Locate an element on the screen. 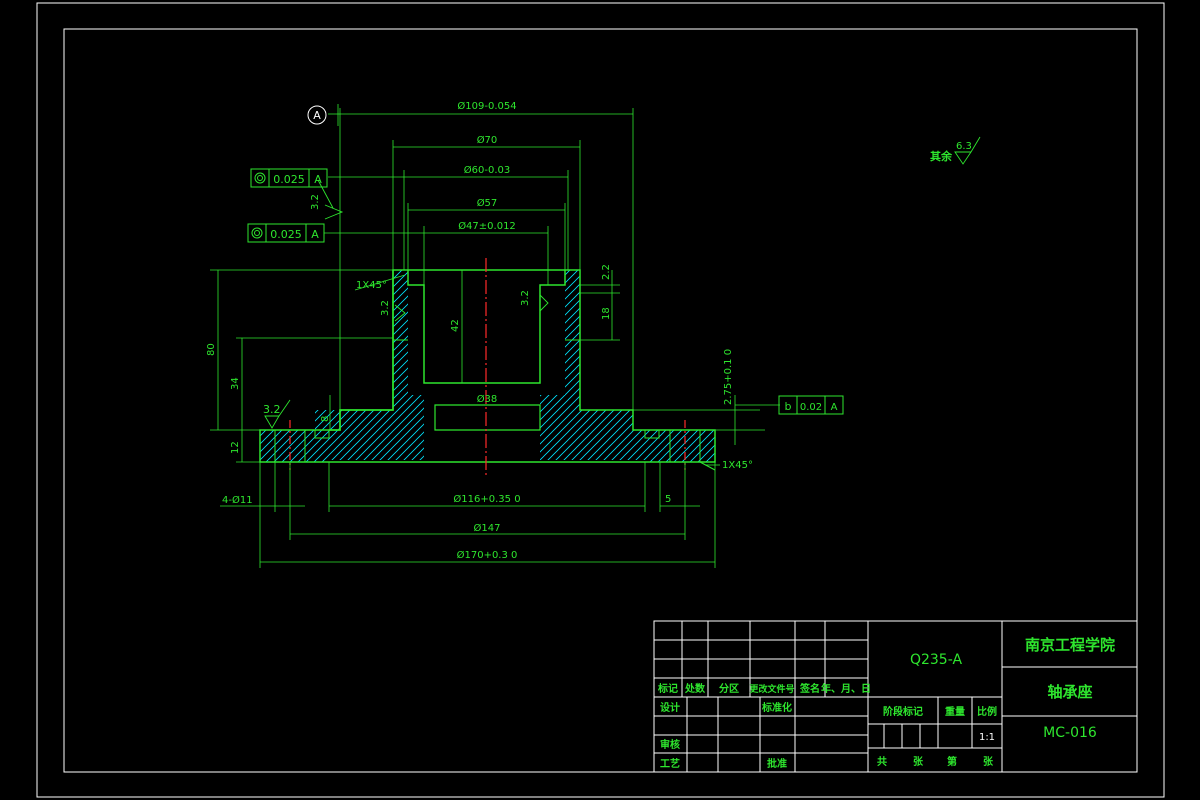  svg-text: 第 is located at coordinates (952, 761).